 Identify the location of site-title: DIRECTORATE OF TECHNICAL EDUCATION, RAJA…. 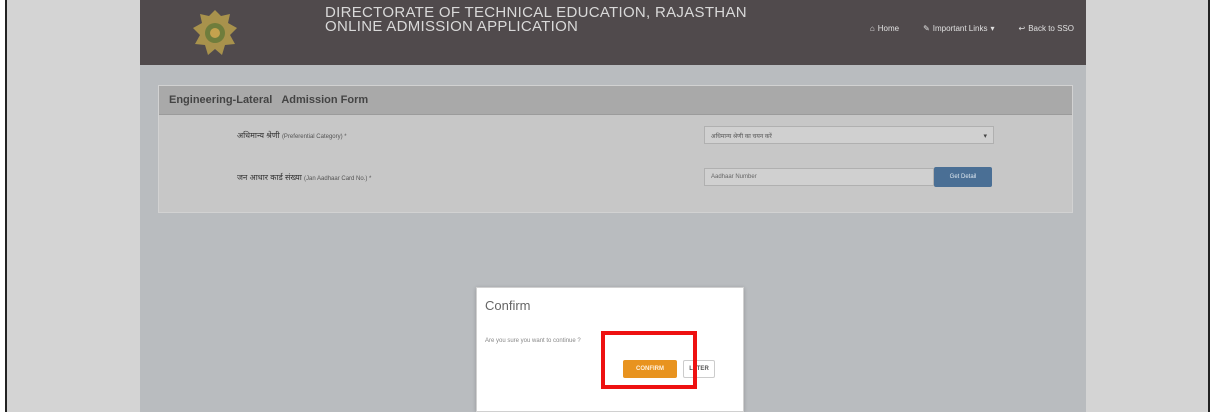
(536, 20).